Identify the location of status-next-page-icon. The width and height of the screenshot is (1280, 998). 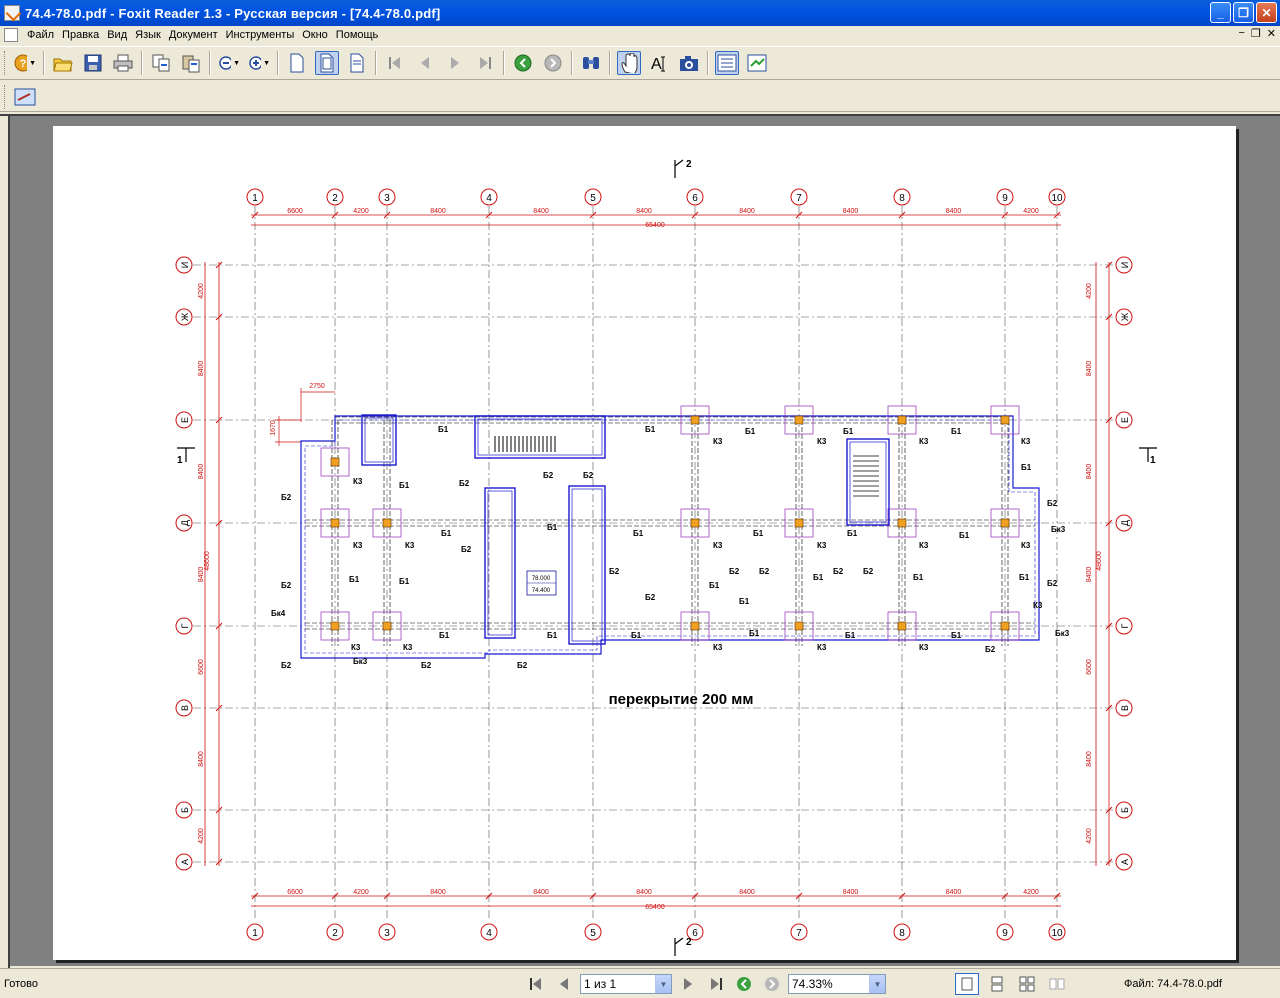
(688, 984).